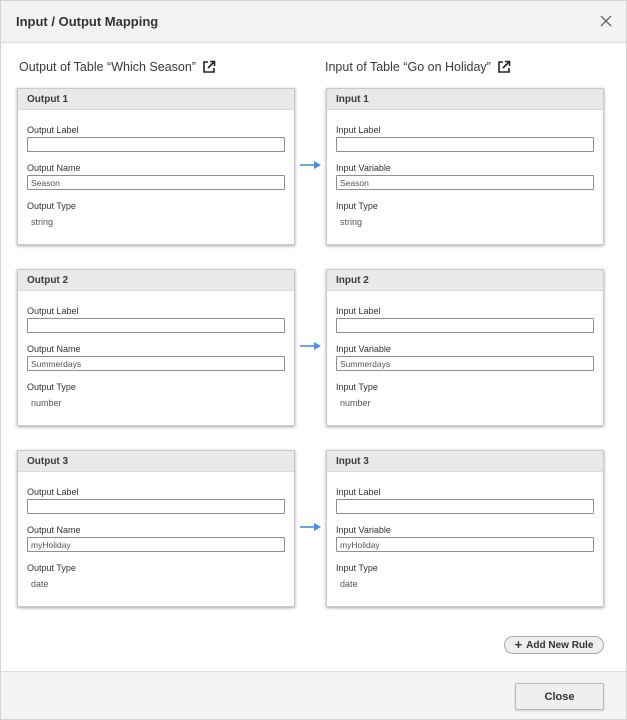  What do you see at coordinates (46, 403) in the screenshot?
I see `output-type-value: number` at bounding box center [46, 403].